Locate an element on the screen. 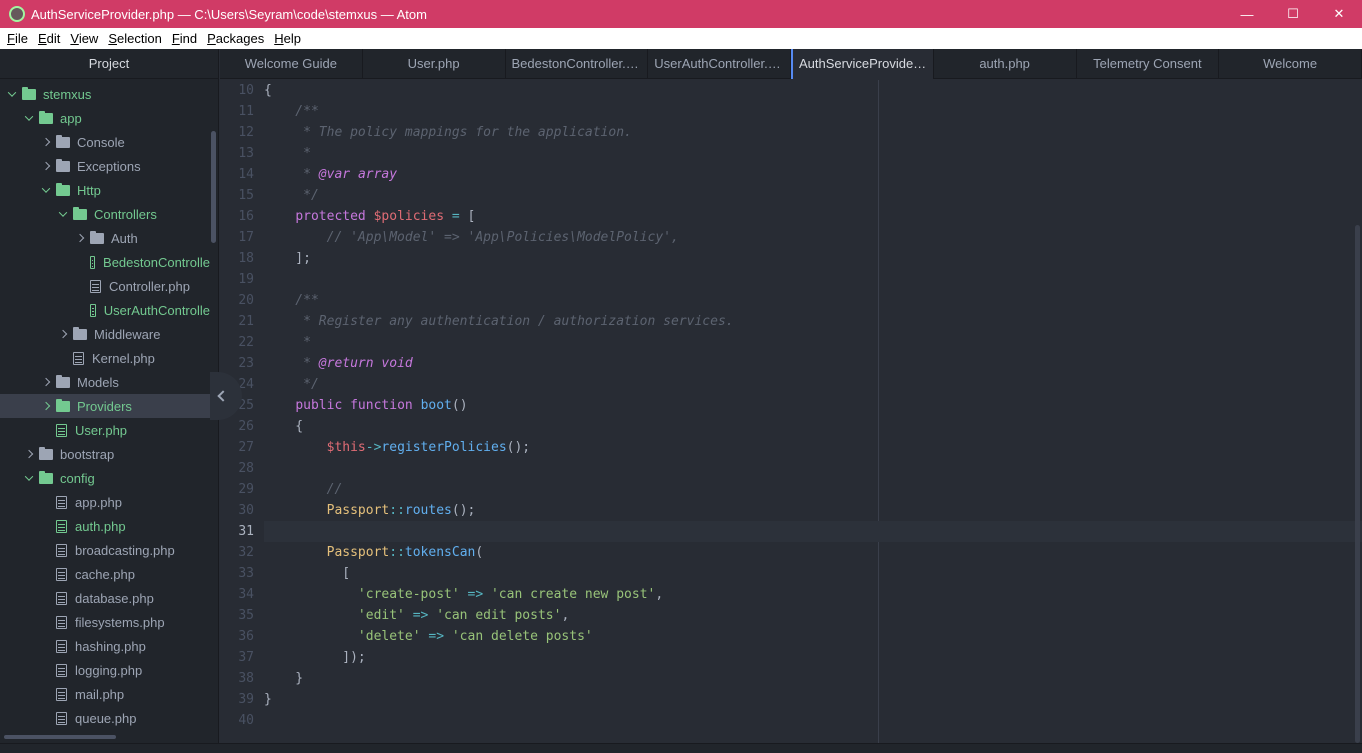 The width and height of the screenshot is (1362, 753). tree-file-item: UserAuthControlle is located at coordinates (105, 310).